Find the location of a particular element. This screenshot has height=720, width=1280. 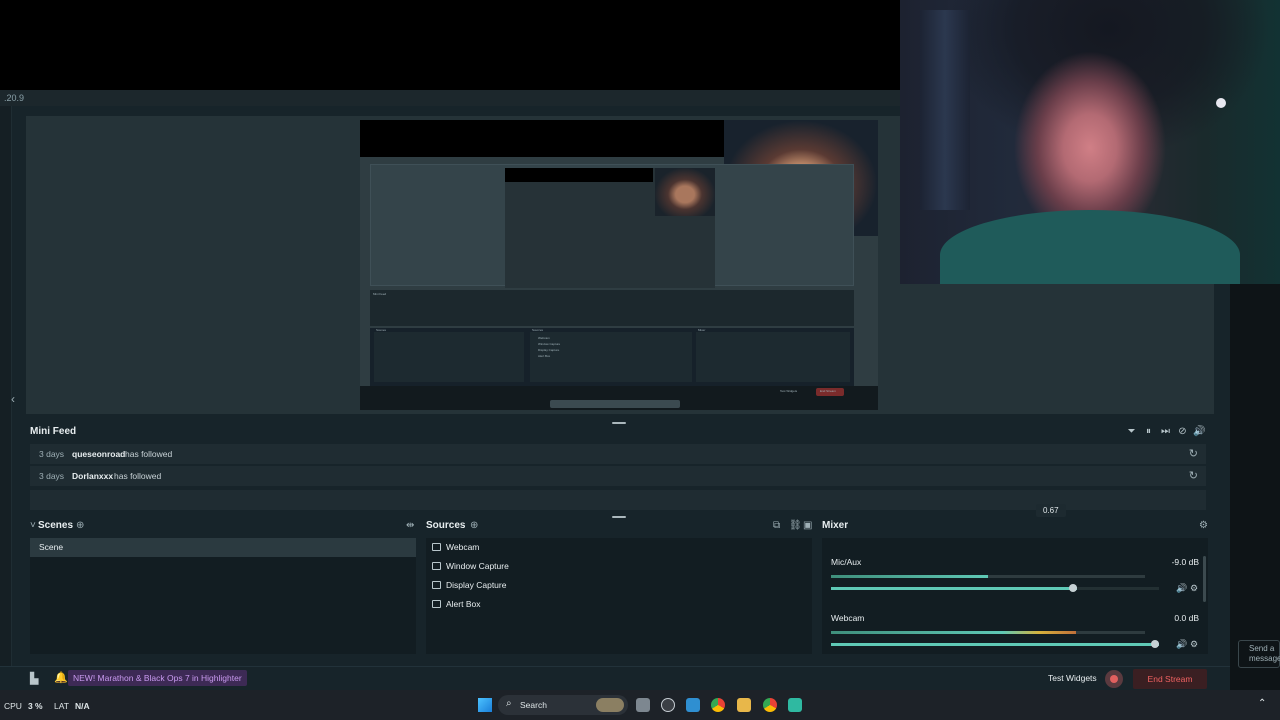

scenes-panel: Scene is located at coordinates (223, 596).